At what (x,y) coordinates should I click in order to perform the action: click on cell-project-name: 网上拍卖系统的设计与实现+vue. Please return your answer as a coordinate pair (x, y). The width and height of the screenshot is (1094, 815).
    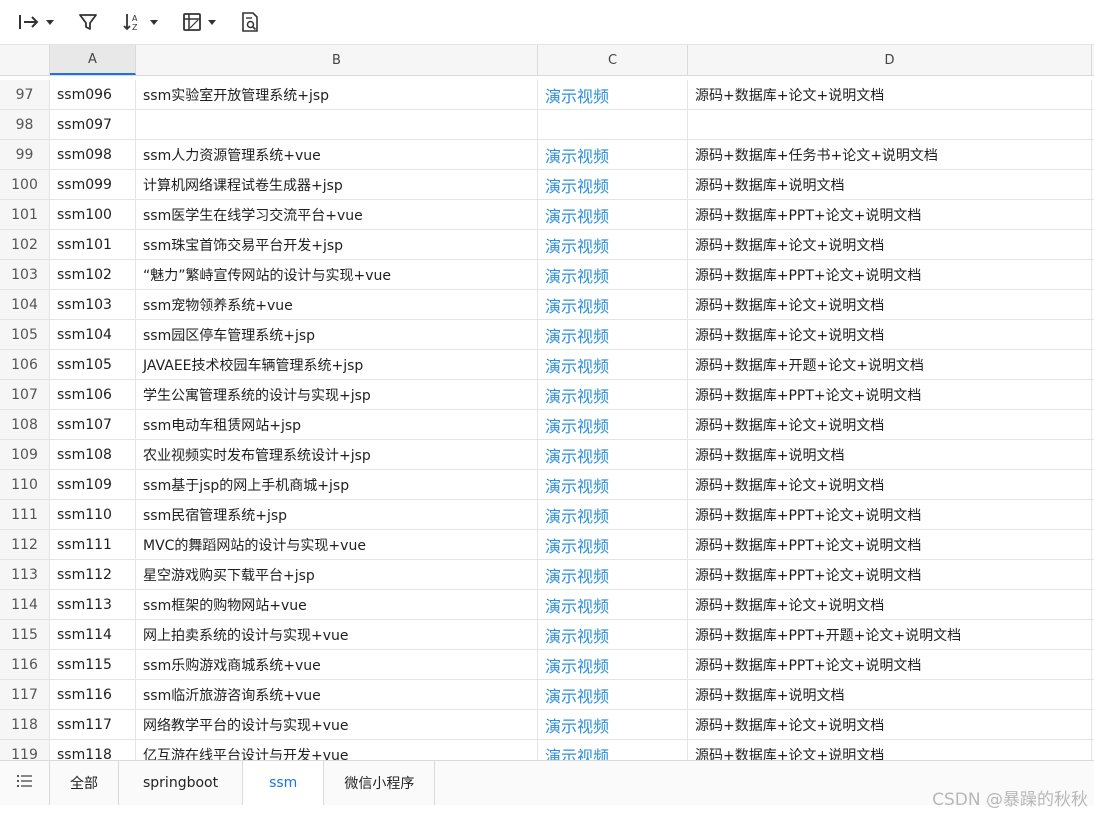
    Looking at the image, I should click on (337, 634).